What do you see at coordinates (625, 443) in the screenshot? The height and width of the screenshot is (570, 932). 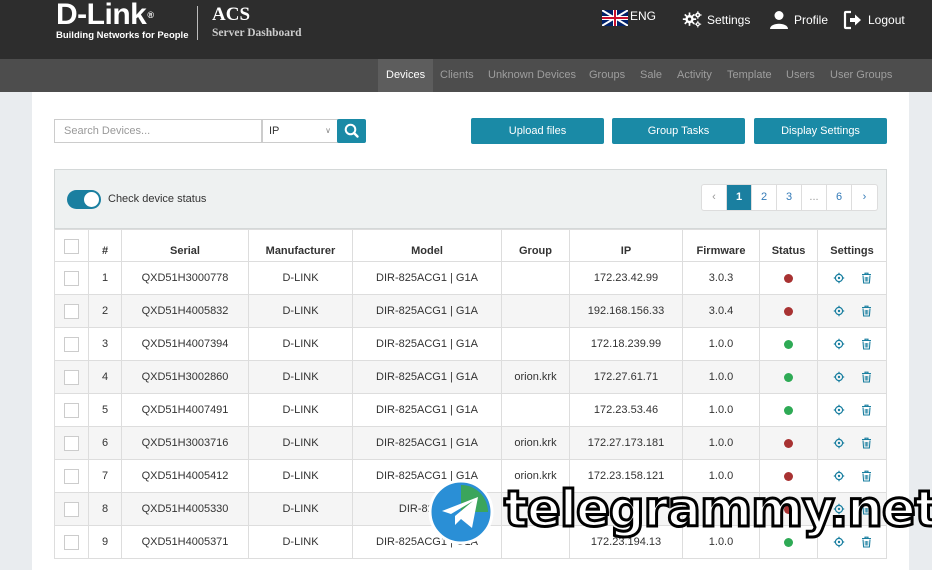 I see `row-ip: 172.27.173.181` at bounding box center [625, 443].